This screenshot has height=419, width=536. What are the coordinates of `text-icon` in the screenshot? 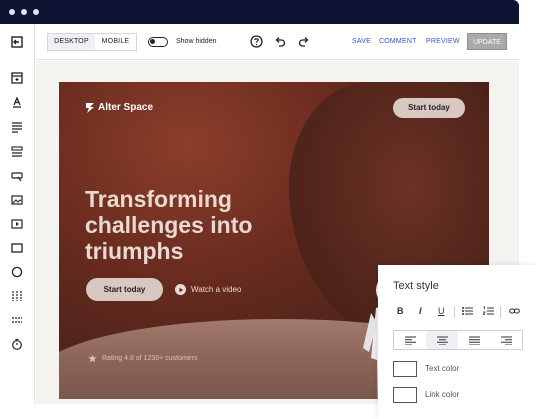 It's located at (17, 102).